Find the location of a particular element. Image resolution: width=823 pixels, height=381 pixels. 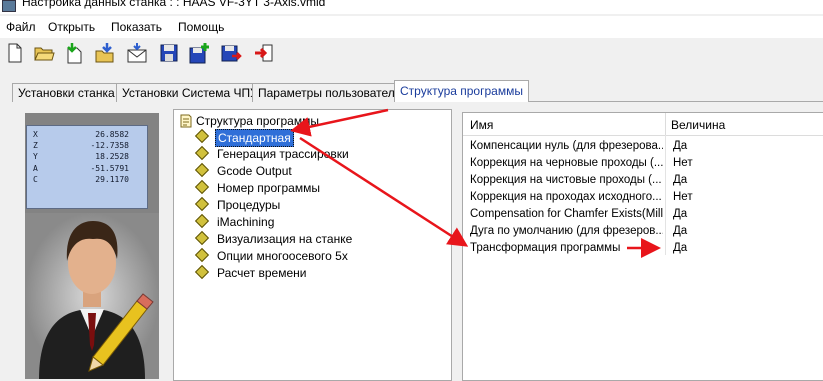

menu-show: Показать is located at coordinates (136, 27).